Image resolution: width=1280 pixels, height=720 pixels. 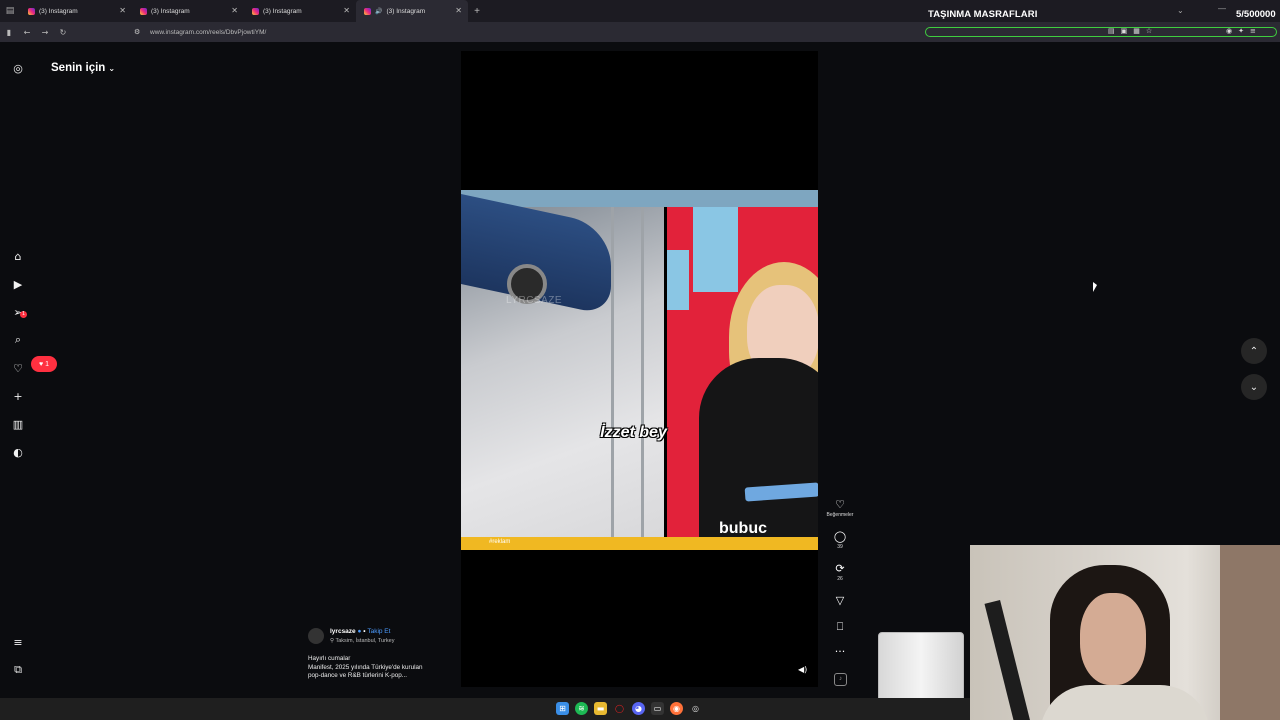 What do you see at coordinates (18, 340) in the screenshot?
I see `search-icon: ⌕` at bounding box center [18, 340].